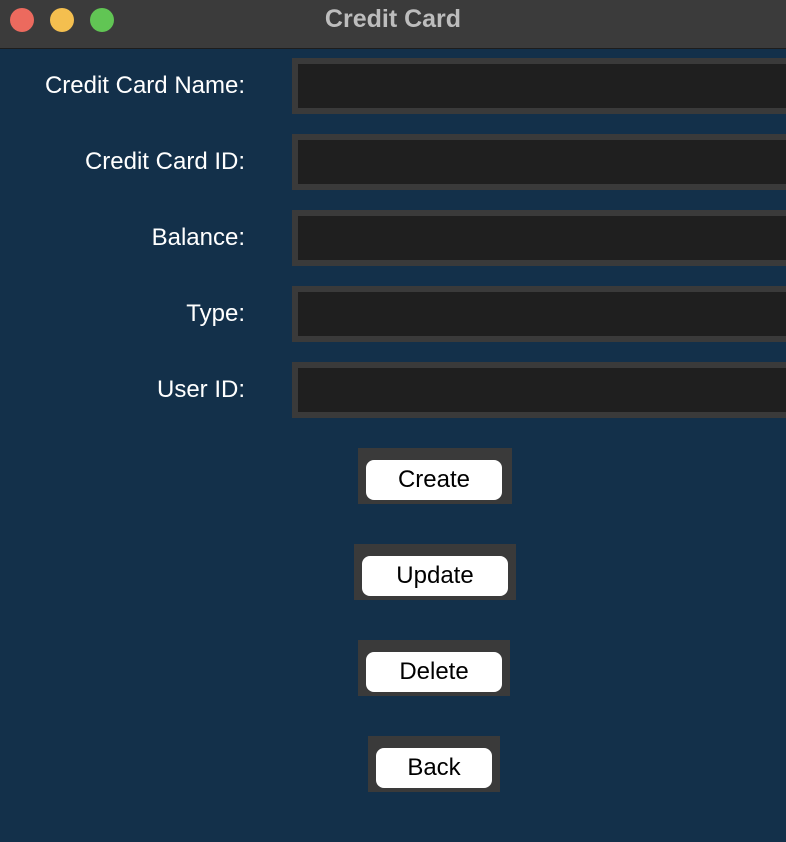 This screenshot has width=786, height=842. I want to click on create-button-frame: Create, so click(435, 476).